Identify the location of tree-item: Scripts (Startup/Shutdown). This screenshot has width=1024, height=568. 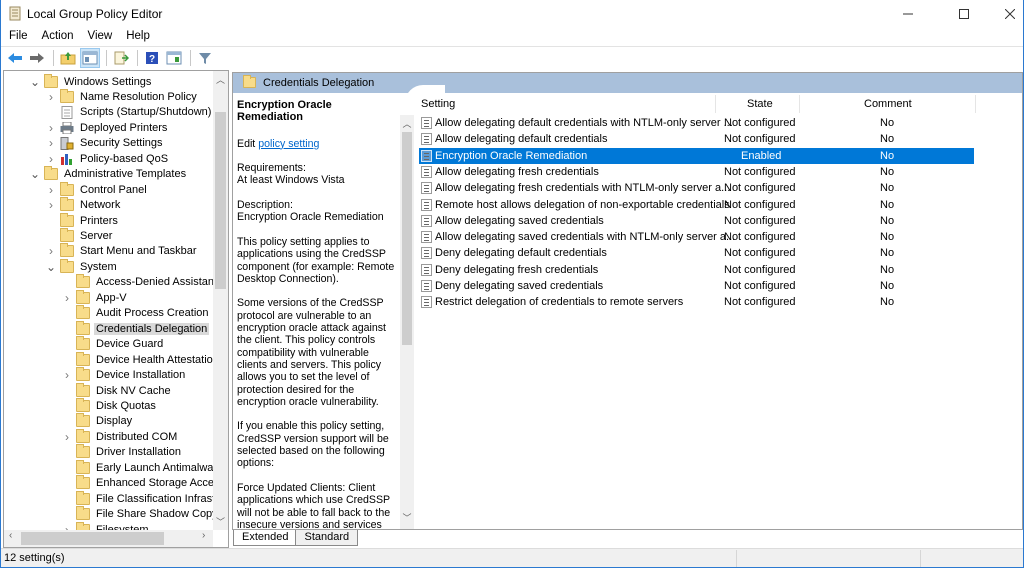
(129, 112).